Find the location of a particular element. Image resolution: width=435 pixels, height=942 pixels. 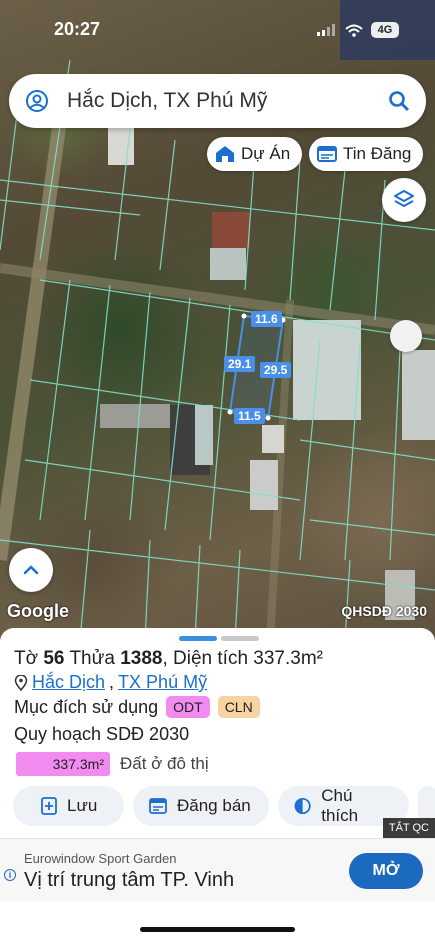

land-use-label: Mục đích sử dụng is located at coordinates (86, 706).